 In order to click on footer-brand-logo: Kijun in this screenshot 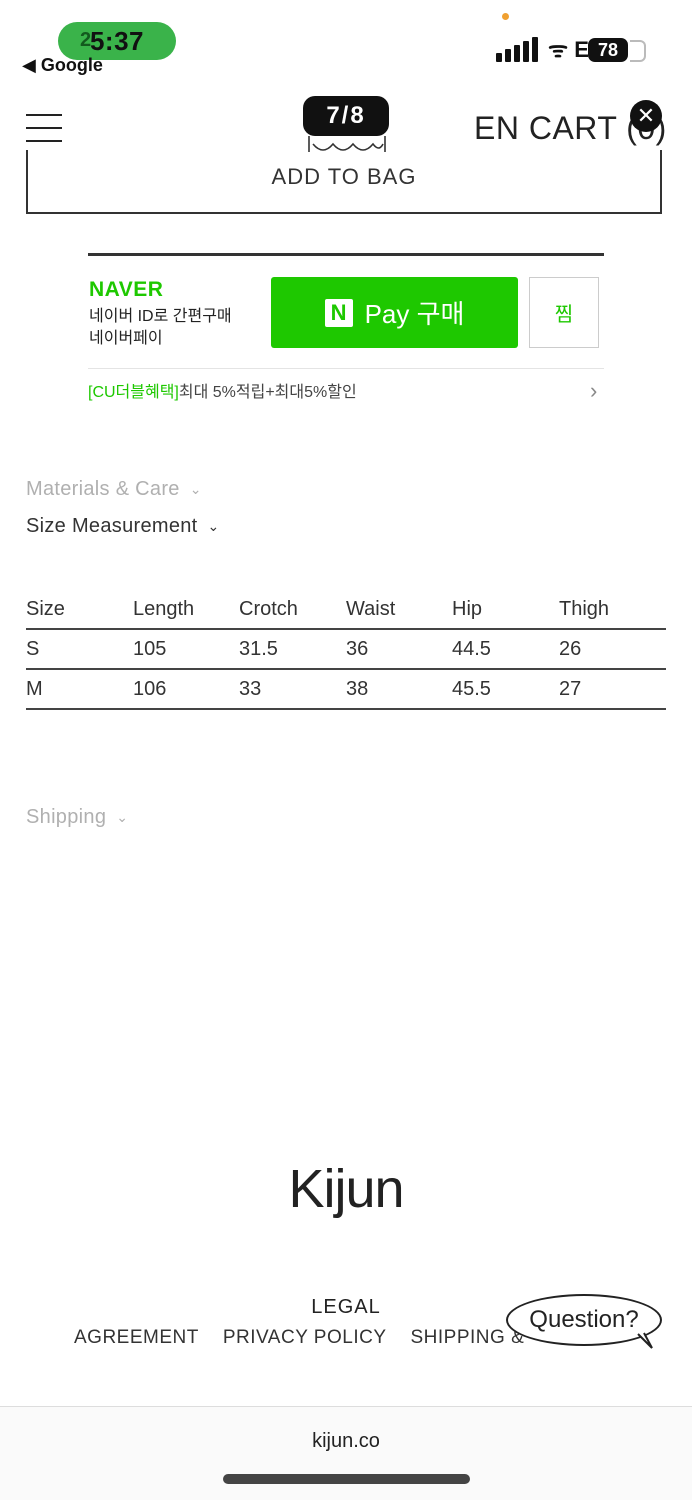, I will do `click(346, 1189)`.